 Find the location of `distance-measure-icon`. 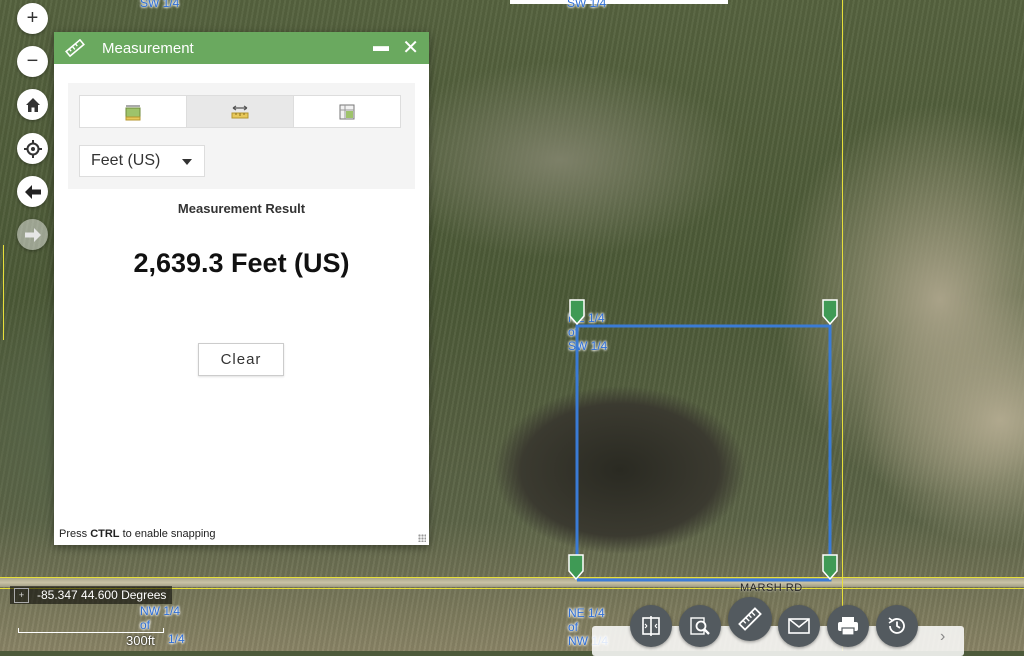

distance-measure-icon is located at coordinates (240, 111).